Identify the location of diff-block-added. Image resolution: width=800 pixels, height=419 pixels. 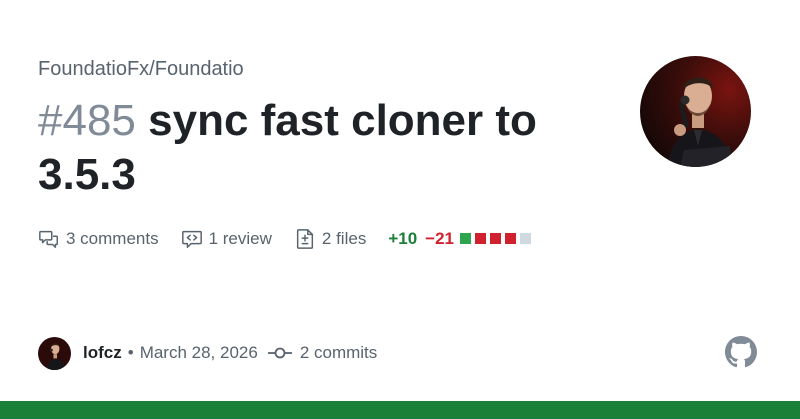
(466, 238).